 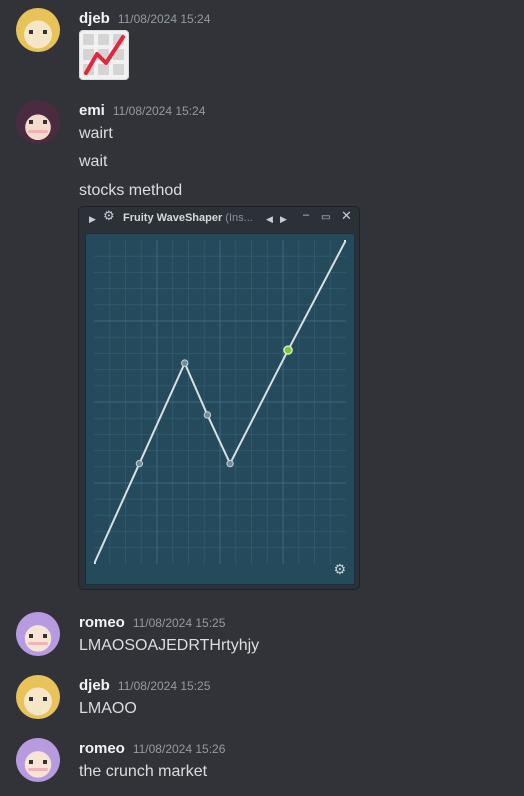 I want to click on message-header: romeo 11/08/2024 15:25, so click(x=152, y=623).